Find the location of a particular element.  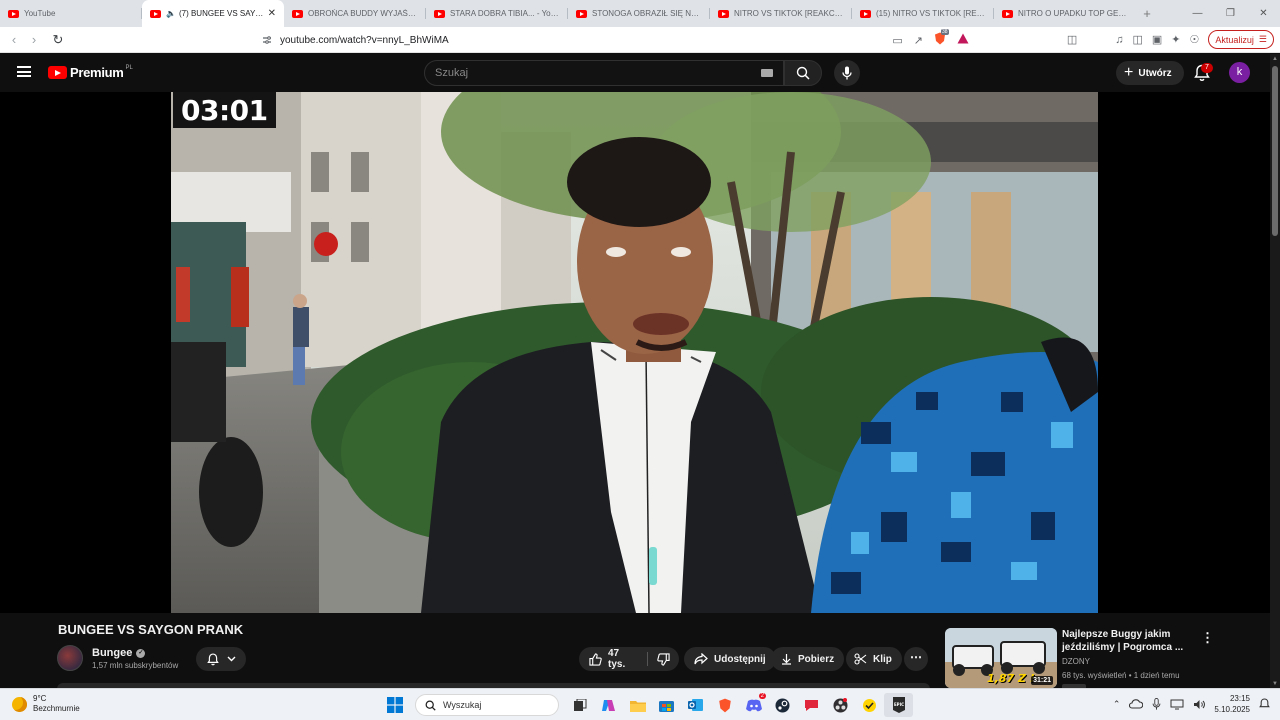

file-explorer-button is located at coordinates (637, 705).